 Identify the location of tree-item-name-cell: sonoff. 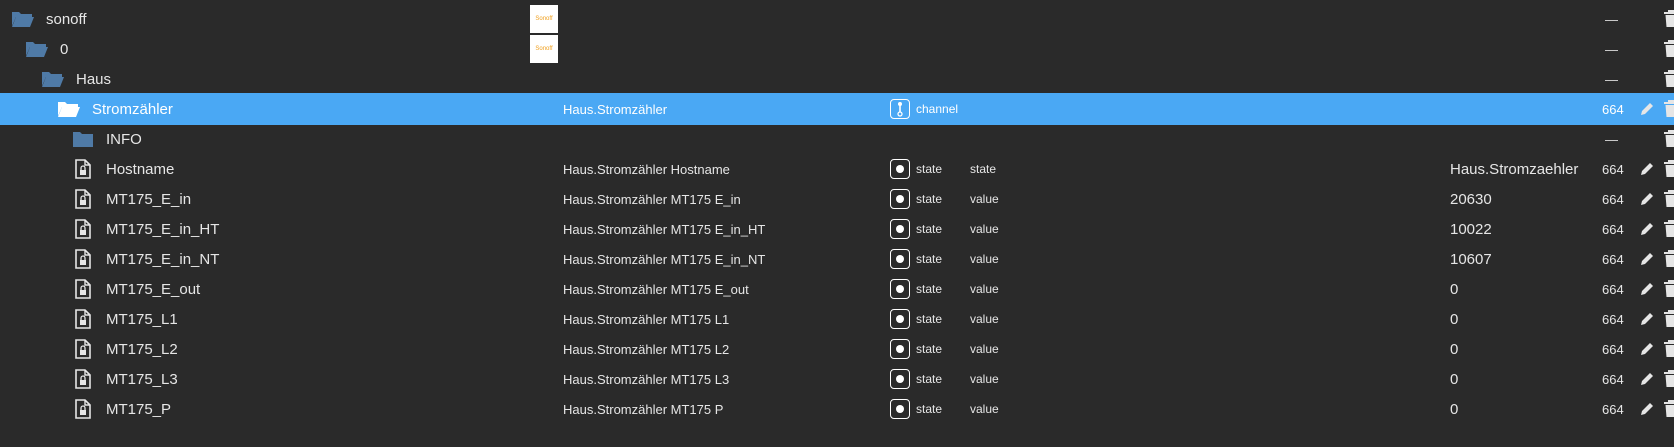
(48, 19).